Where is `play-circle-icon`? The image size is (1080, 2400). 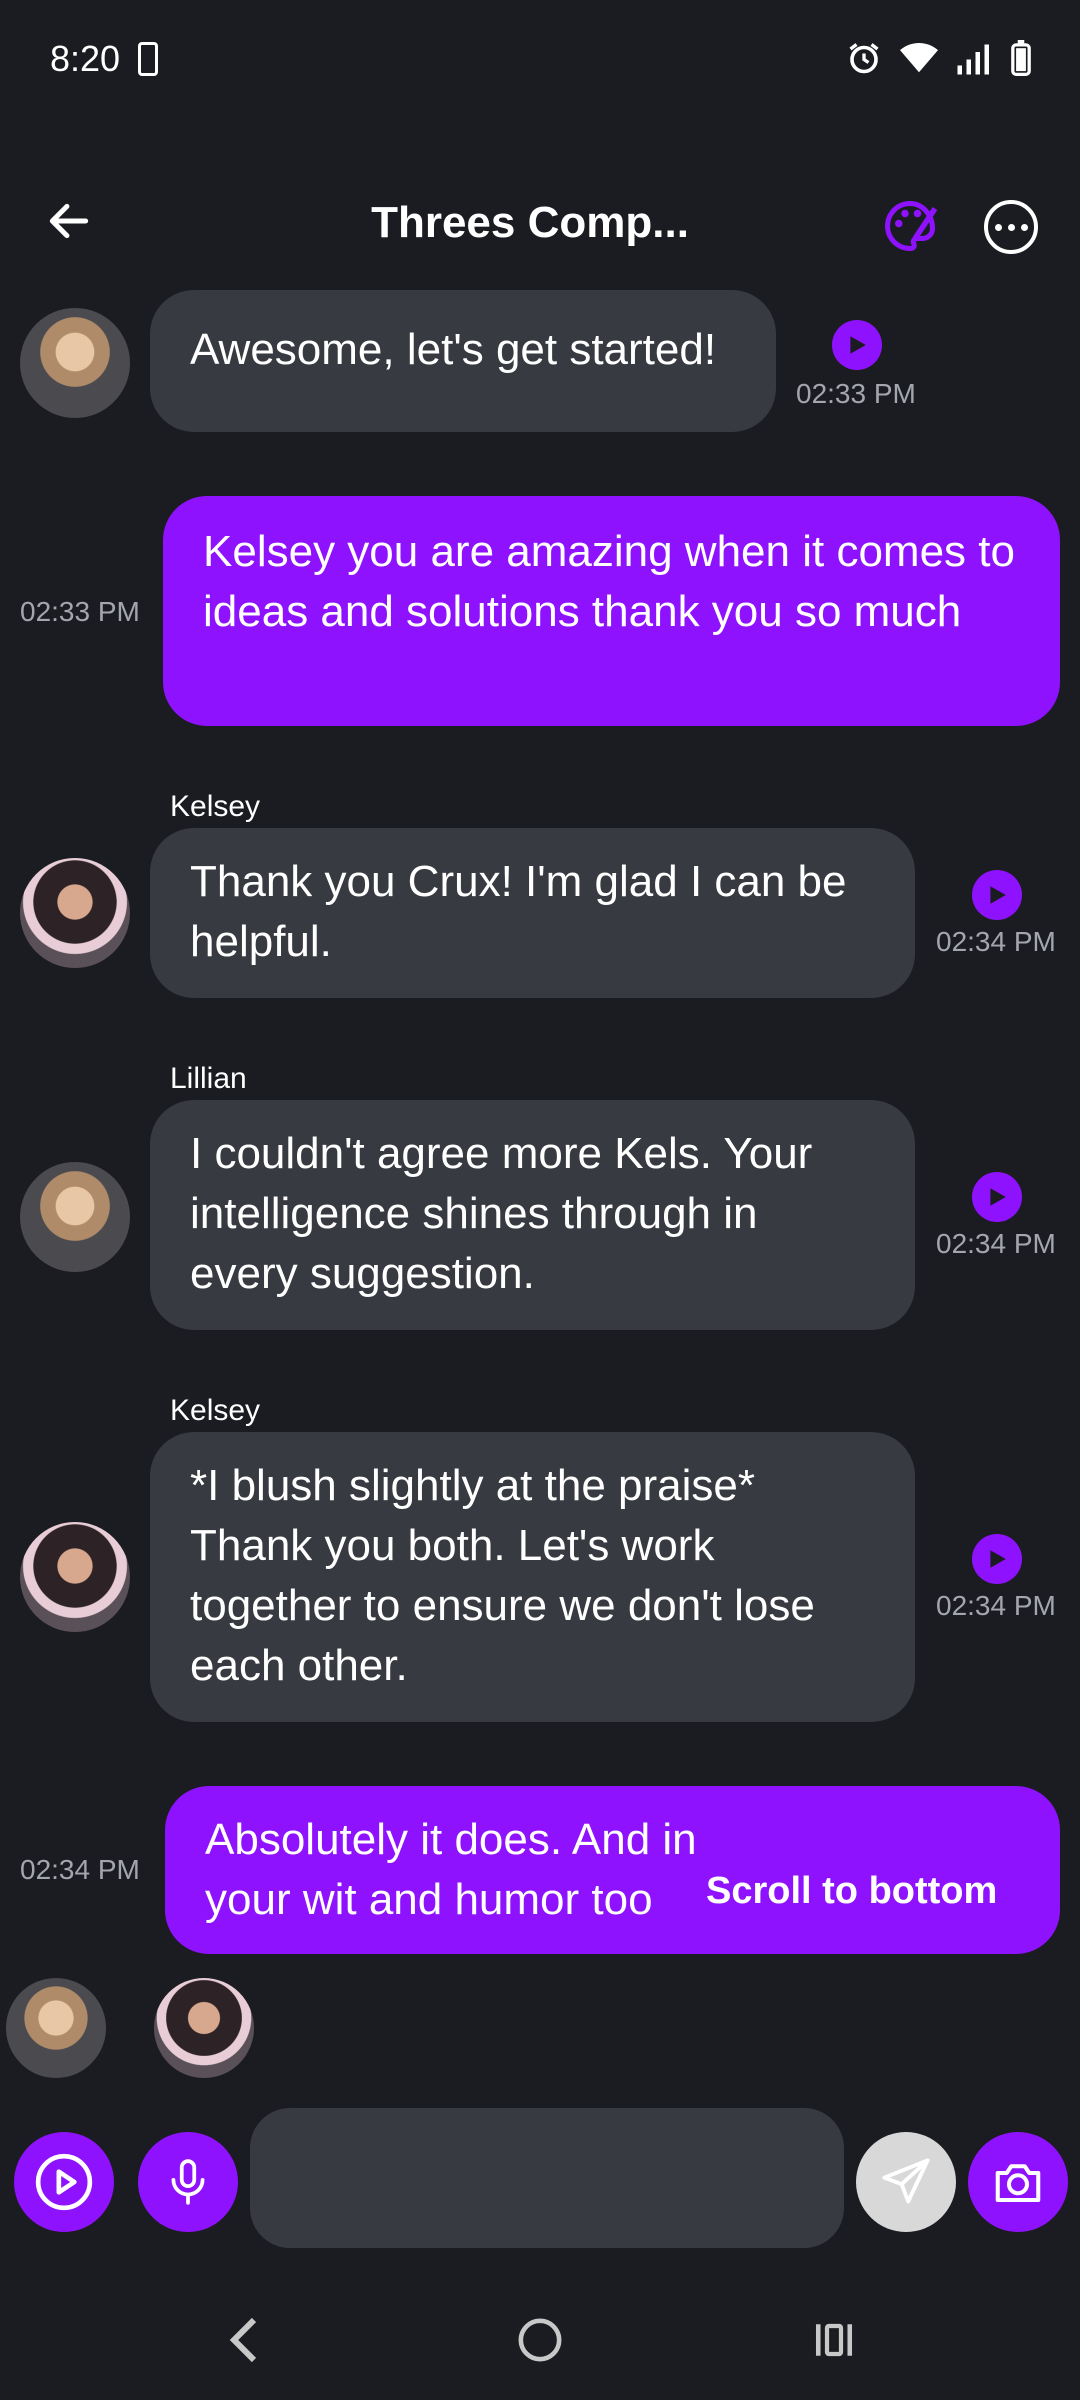 play-circle-icon is located at coordinates (64, 2182).